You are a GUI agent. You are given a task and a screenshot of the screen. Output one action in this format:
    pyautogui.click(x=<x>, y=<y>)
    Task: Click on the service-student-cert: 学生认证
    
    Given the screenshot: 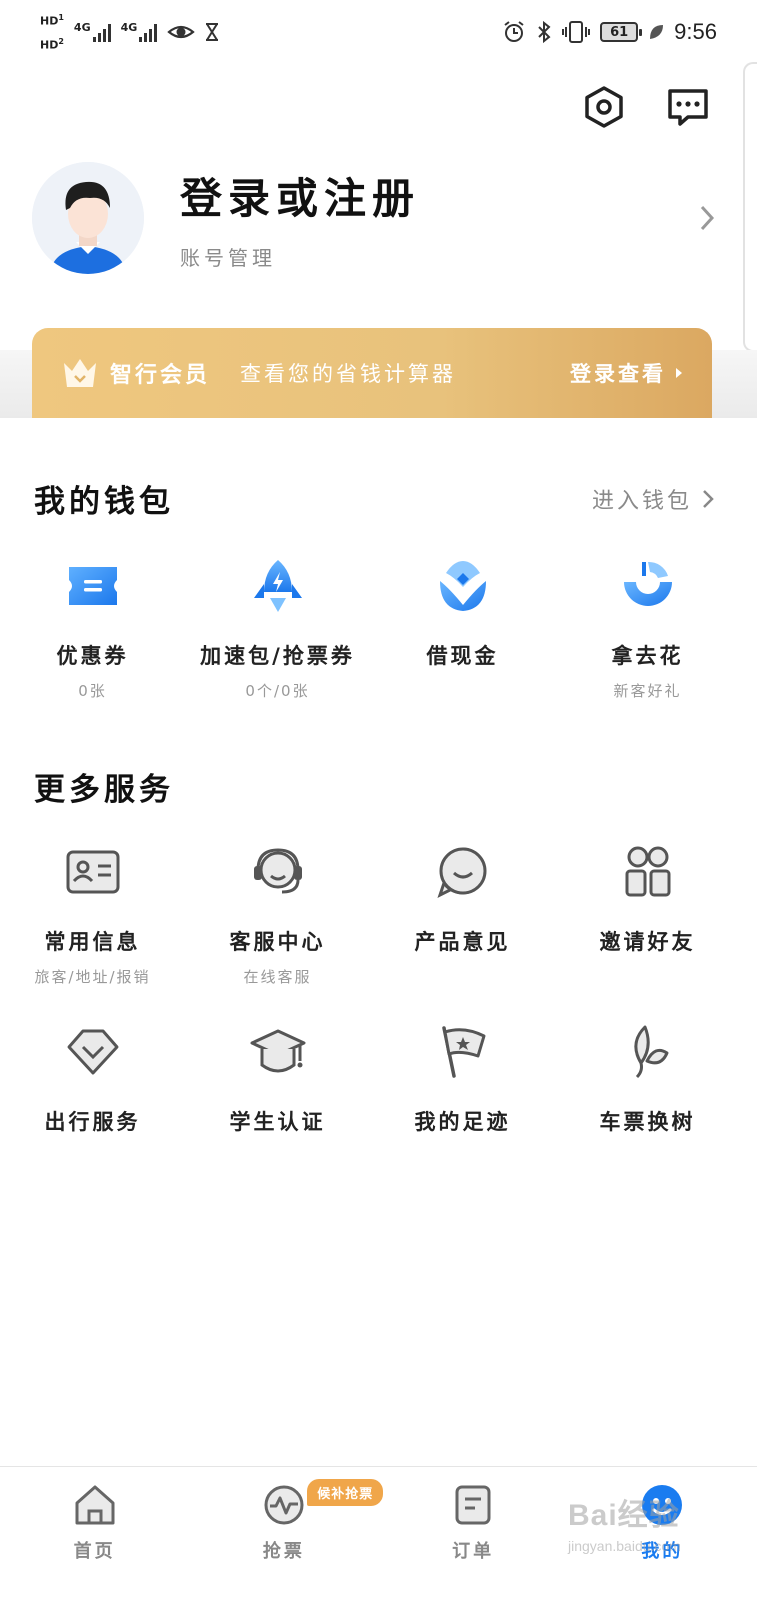 What is the action you would take?
    pyautogui.click(x=277, y=1078)
    